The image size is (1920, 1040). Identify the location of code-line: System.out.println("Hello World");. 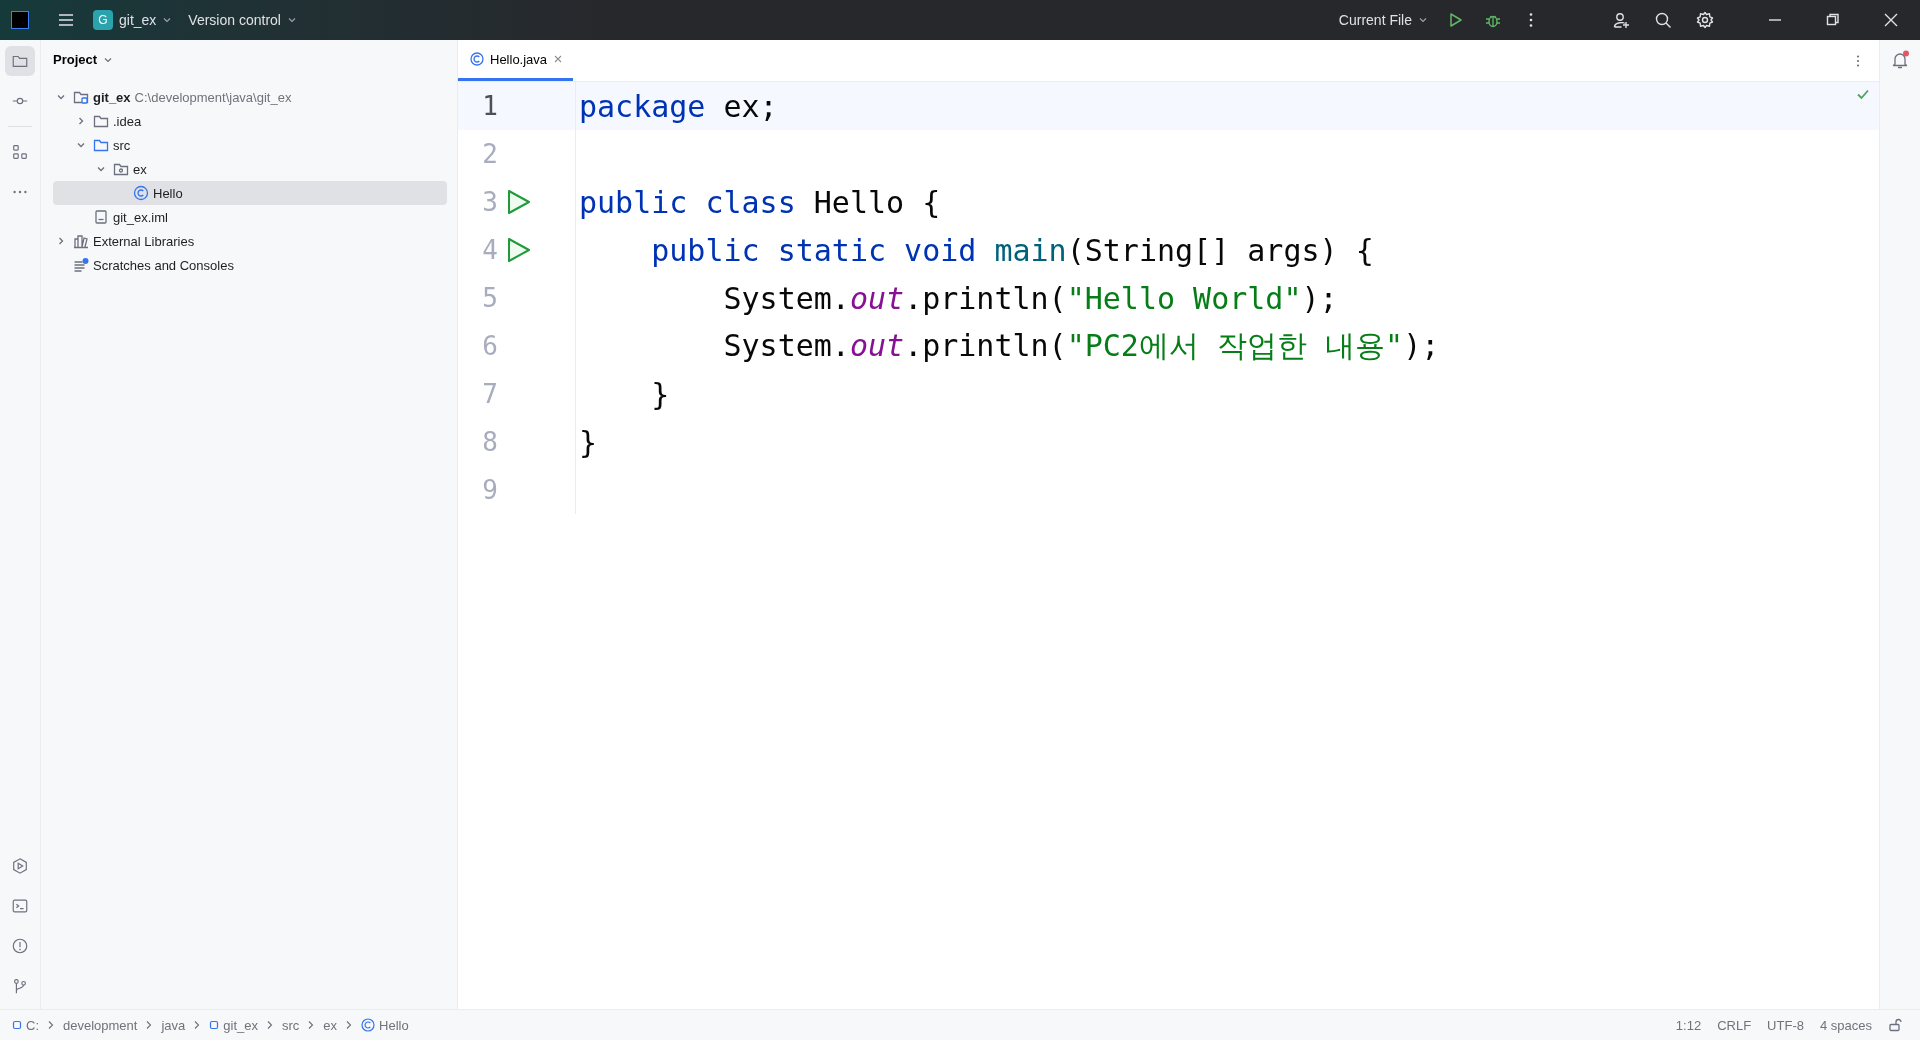
(1030, 298).